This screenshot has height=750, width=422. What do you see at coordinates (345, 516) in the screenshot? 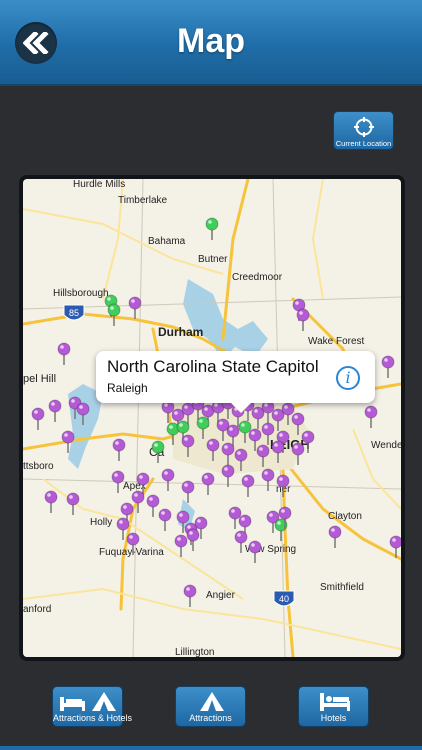
I see `label-clayton: Clayton` at bounding box center [345, 516].